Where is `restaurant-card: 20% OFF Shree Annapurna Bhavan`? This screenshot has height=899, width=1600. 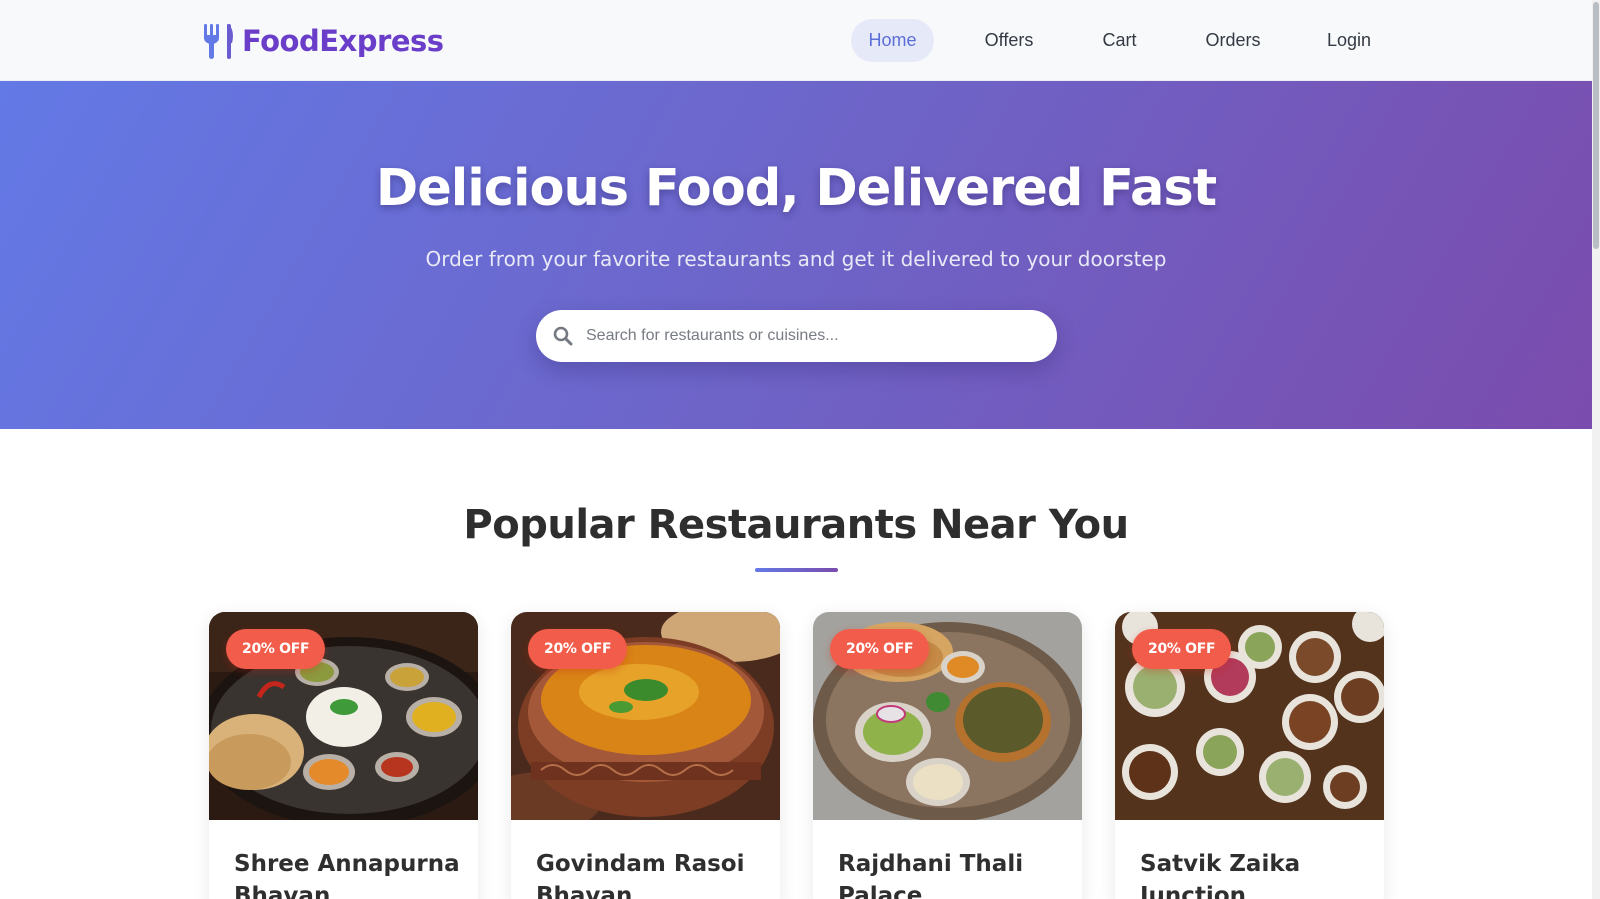 restaurant-card: 20% OFF Shree Annapurna Bhavan is located at coordinates (343, 755).